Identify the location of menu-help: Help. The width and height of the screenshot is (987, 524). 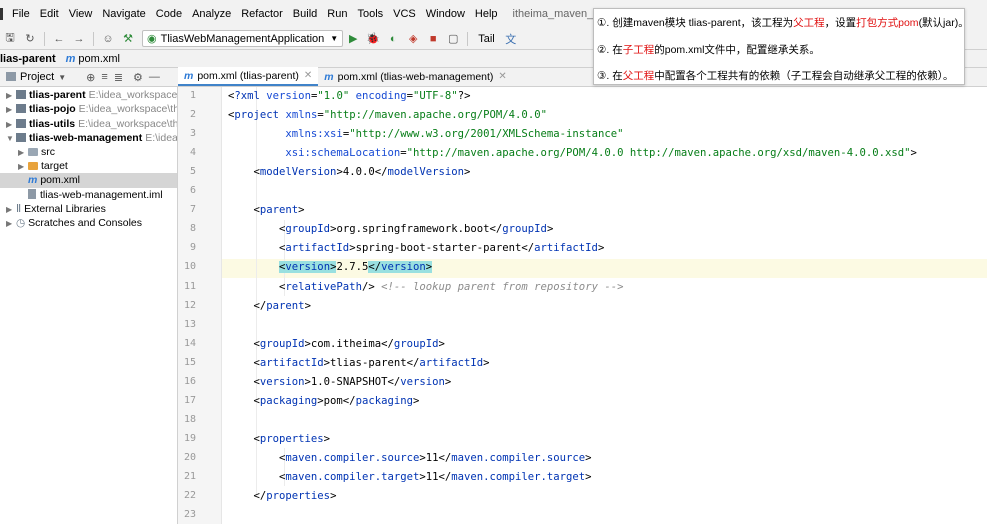
(486, 14).